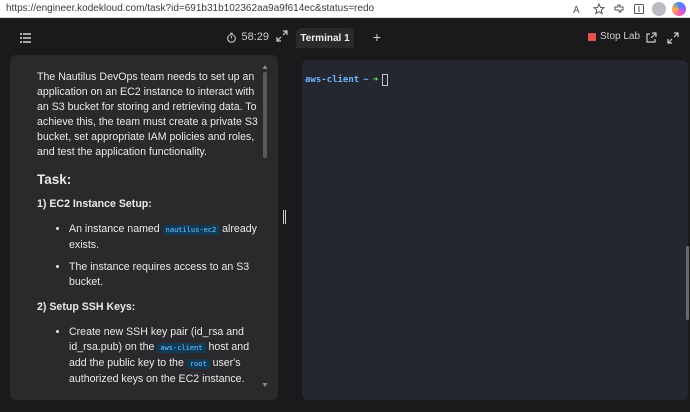  Describe the element at coordinates (232, 37) in the screenshot. I see `stopwatch-icon` at that location.